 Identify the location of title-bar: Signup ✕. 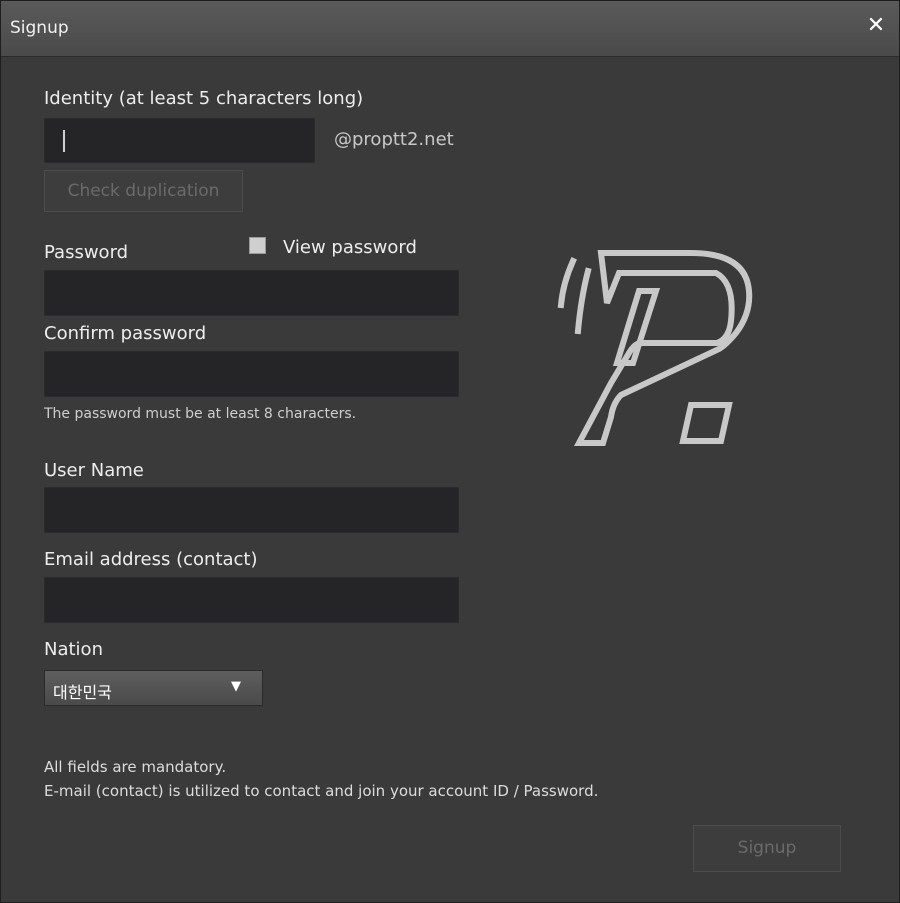
(450, 29).